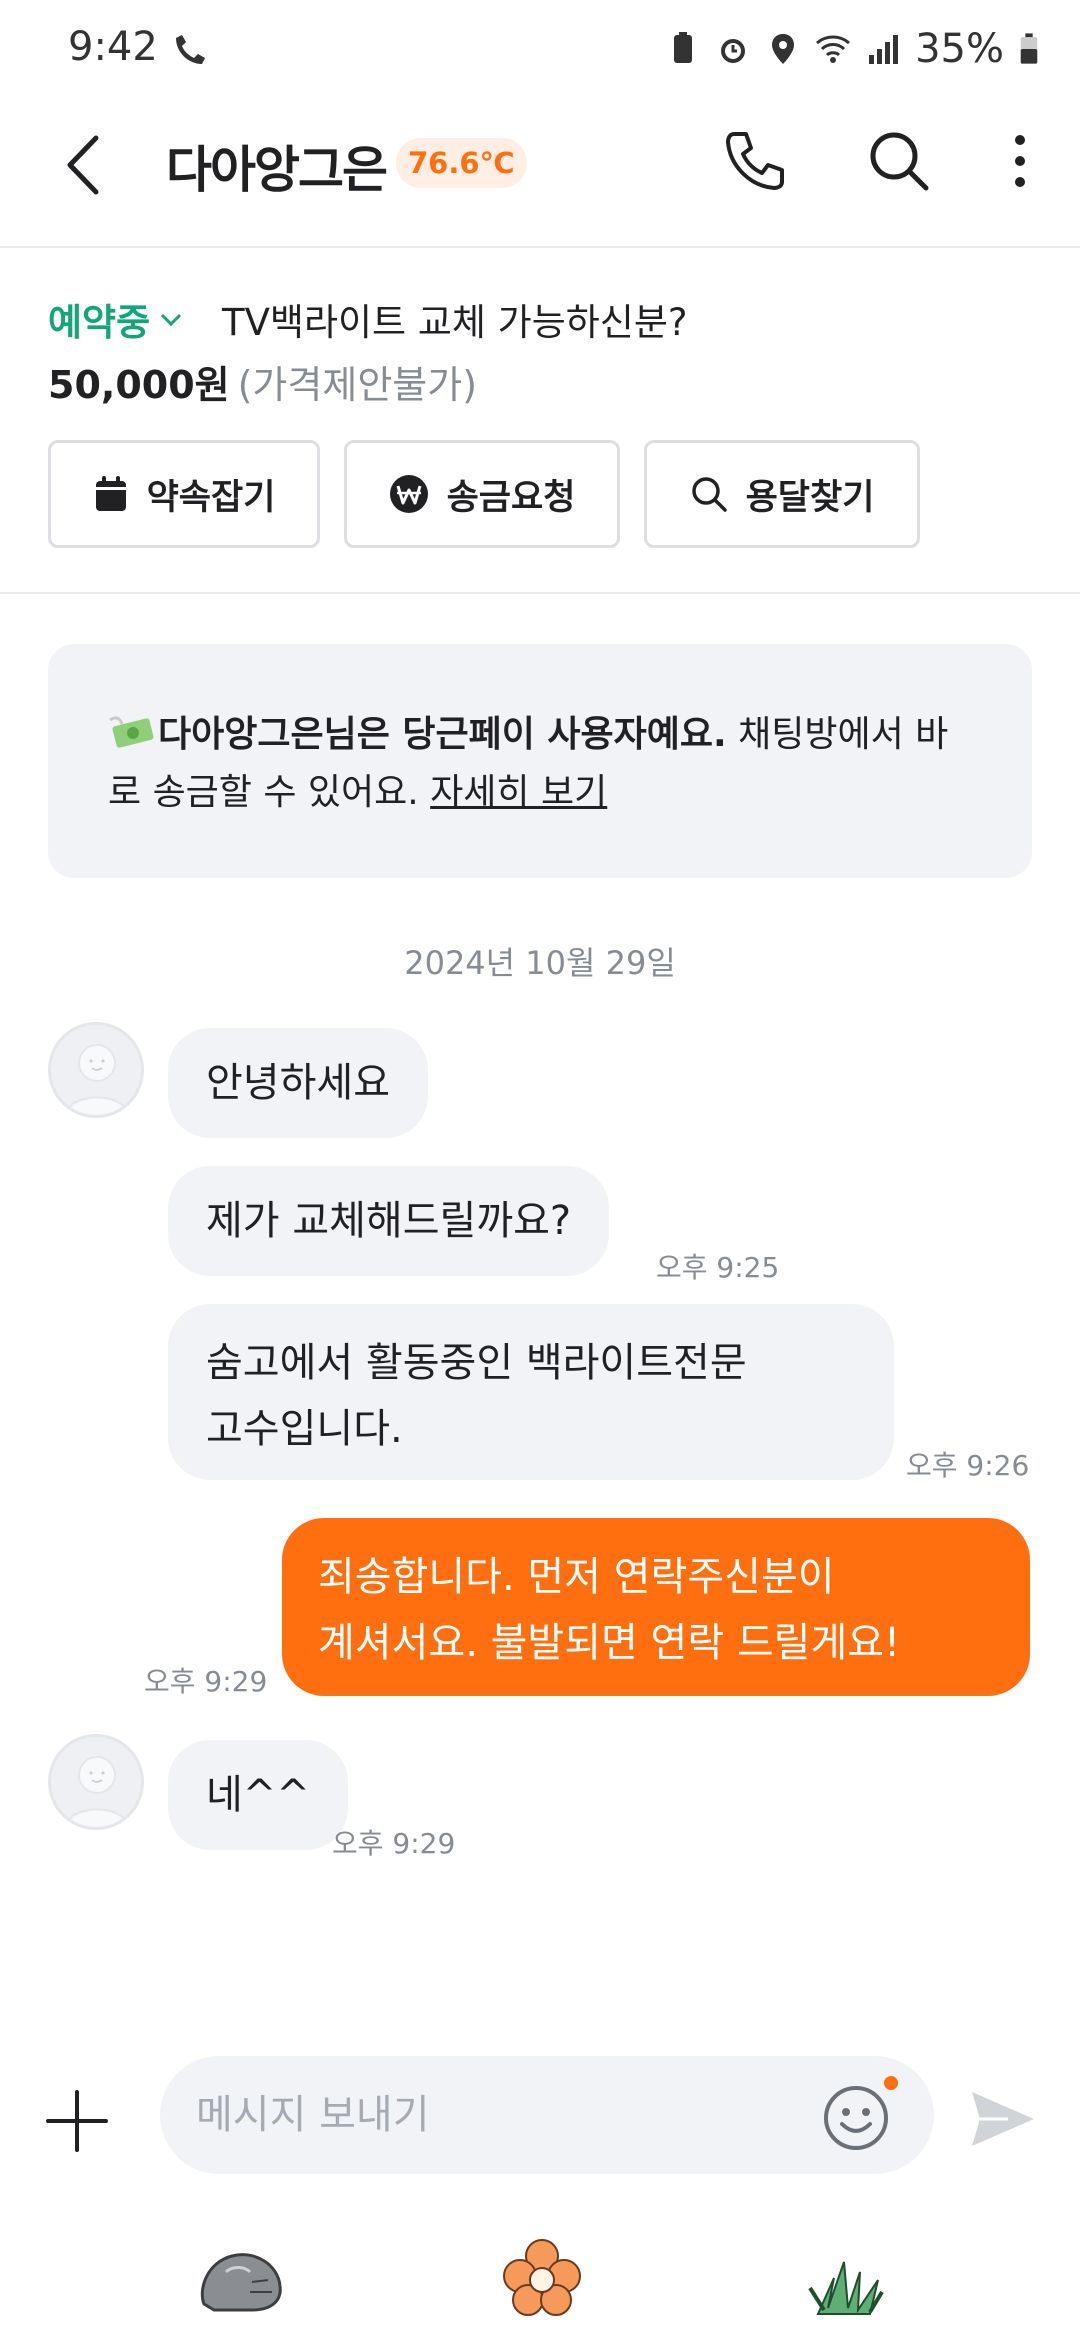 This screenshot has height=2340, width=1080. Describe the element at coordinates (783, 49) in the screenshot. I see `location-icon` at that location.